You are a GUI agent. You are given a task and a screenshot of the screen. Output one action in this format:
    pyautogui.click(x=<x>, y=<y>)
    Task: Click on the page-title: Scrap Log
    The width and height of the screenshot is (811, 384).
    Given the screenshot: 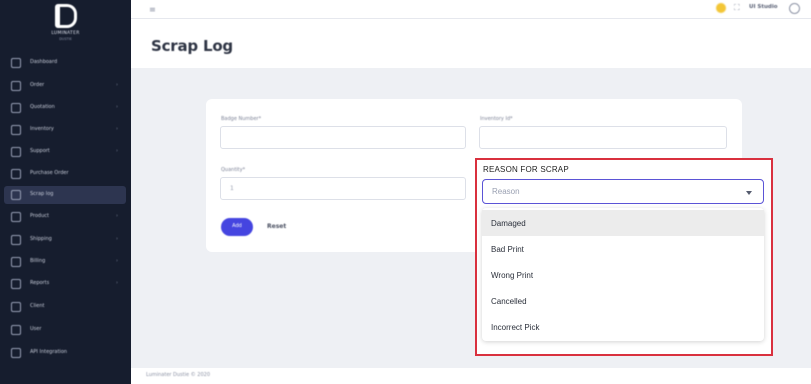 What is the action you would take?
    pyautogui.click(x=192, y=46)
    